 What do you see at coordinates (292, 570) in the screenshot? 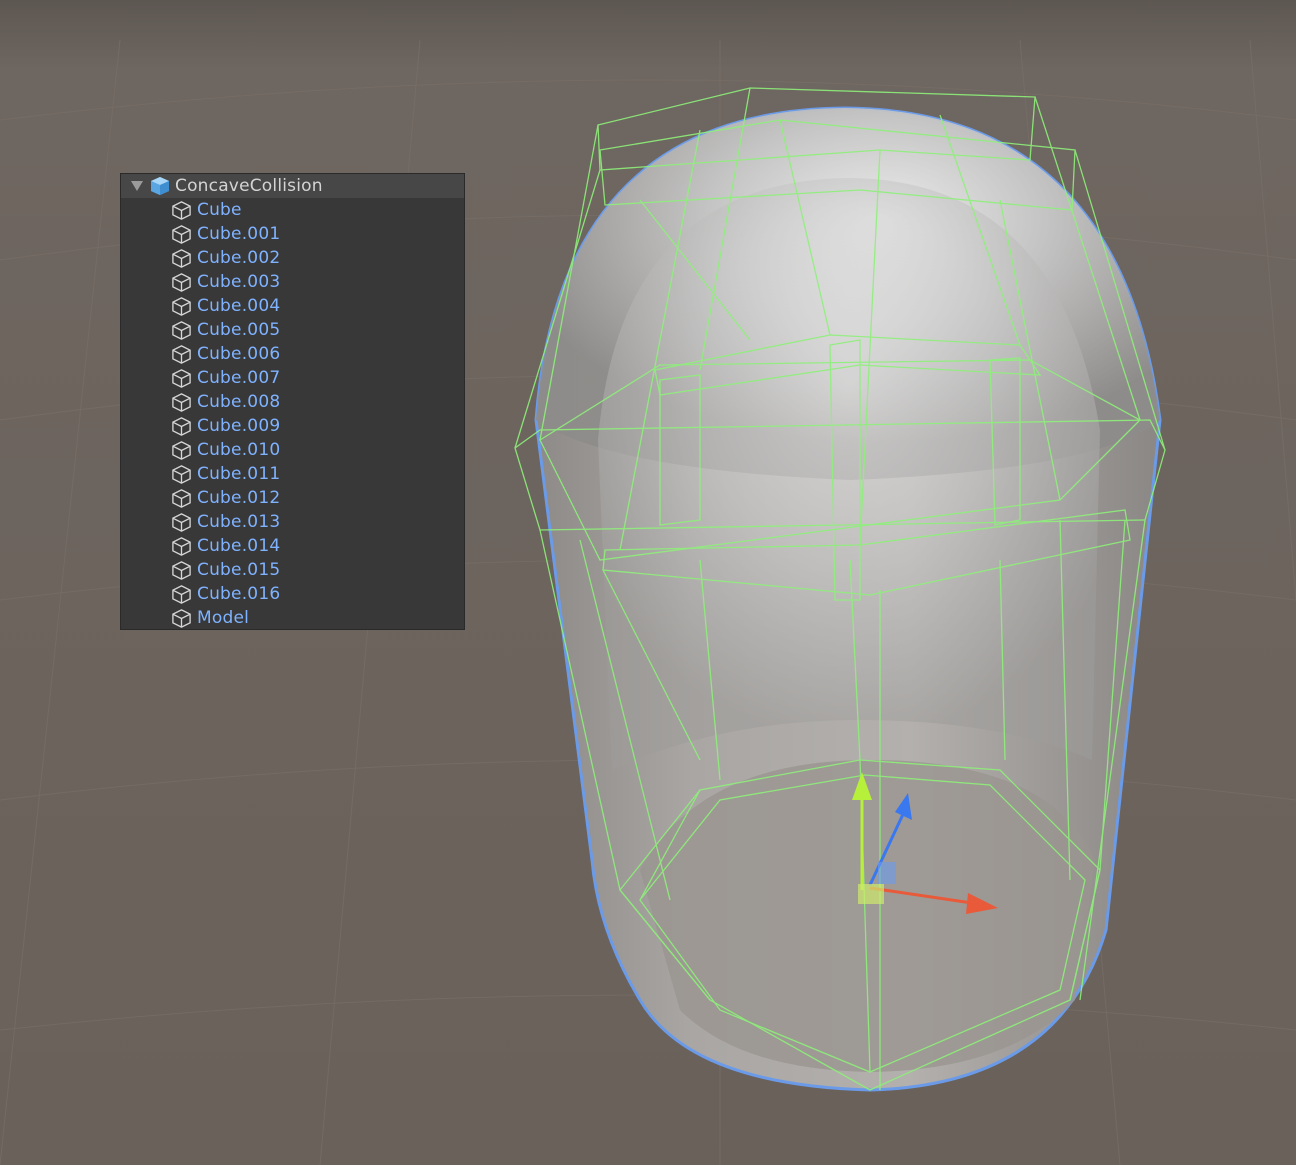
I see `hierarchy-item: Cube.015` at bounding box center [292, 570].